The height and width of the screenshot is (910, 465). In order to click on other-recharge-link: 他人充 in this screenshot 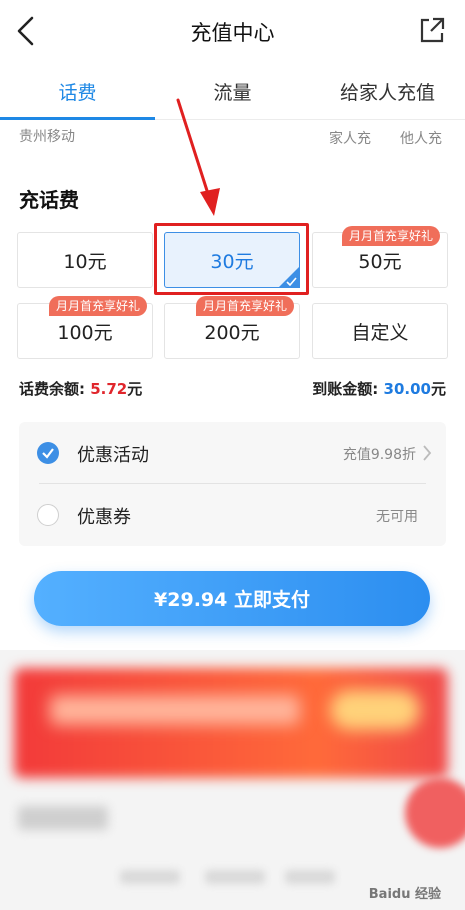, I will do `click(421, 138)`.